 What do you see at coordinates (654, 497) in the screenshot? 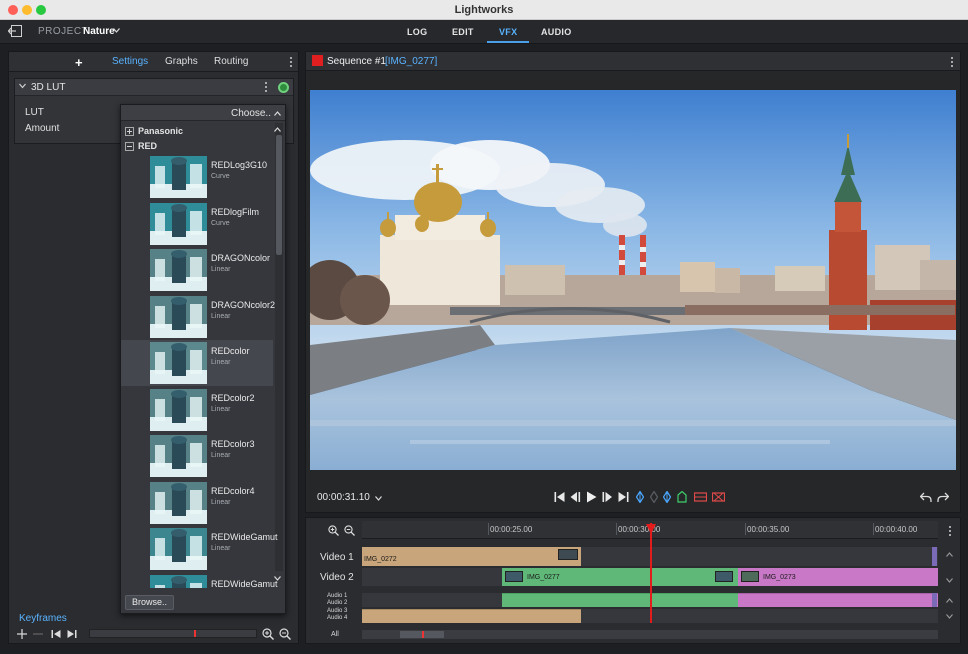
I see `mark-clip-icon` at bounding box center [654, 497].